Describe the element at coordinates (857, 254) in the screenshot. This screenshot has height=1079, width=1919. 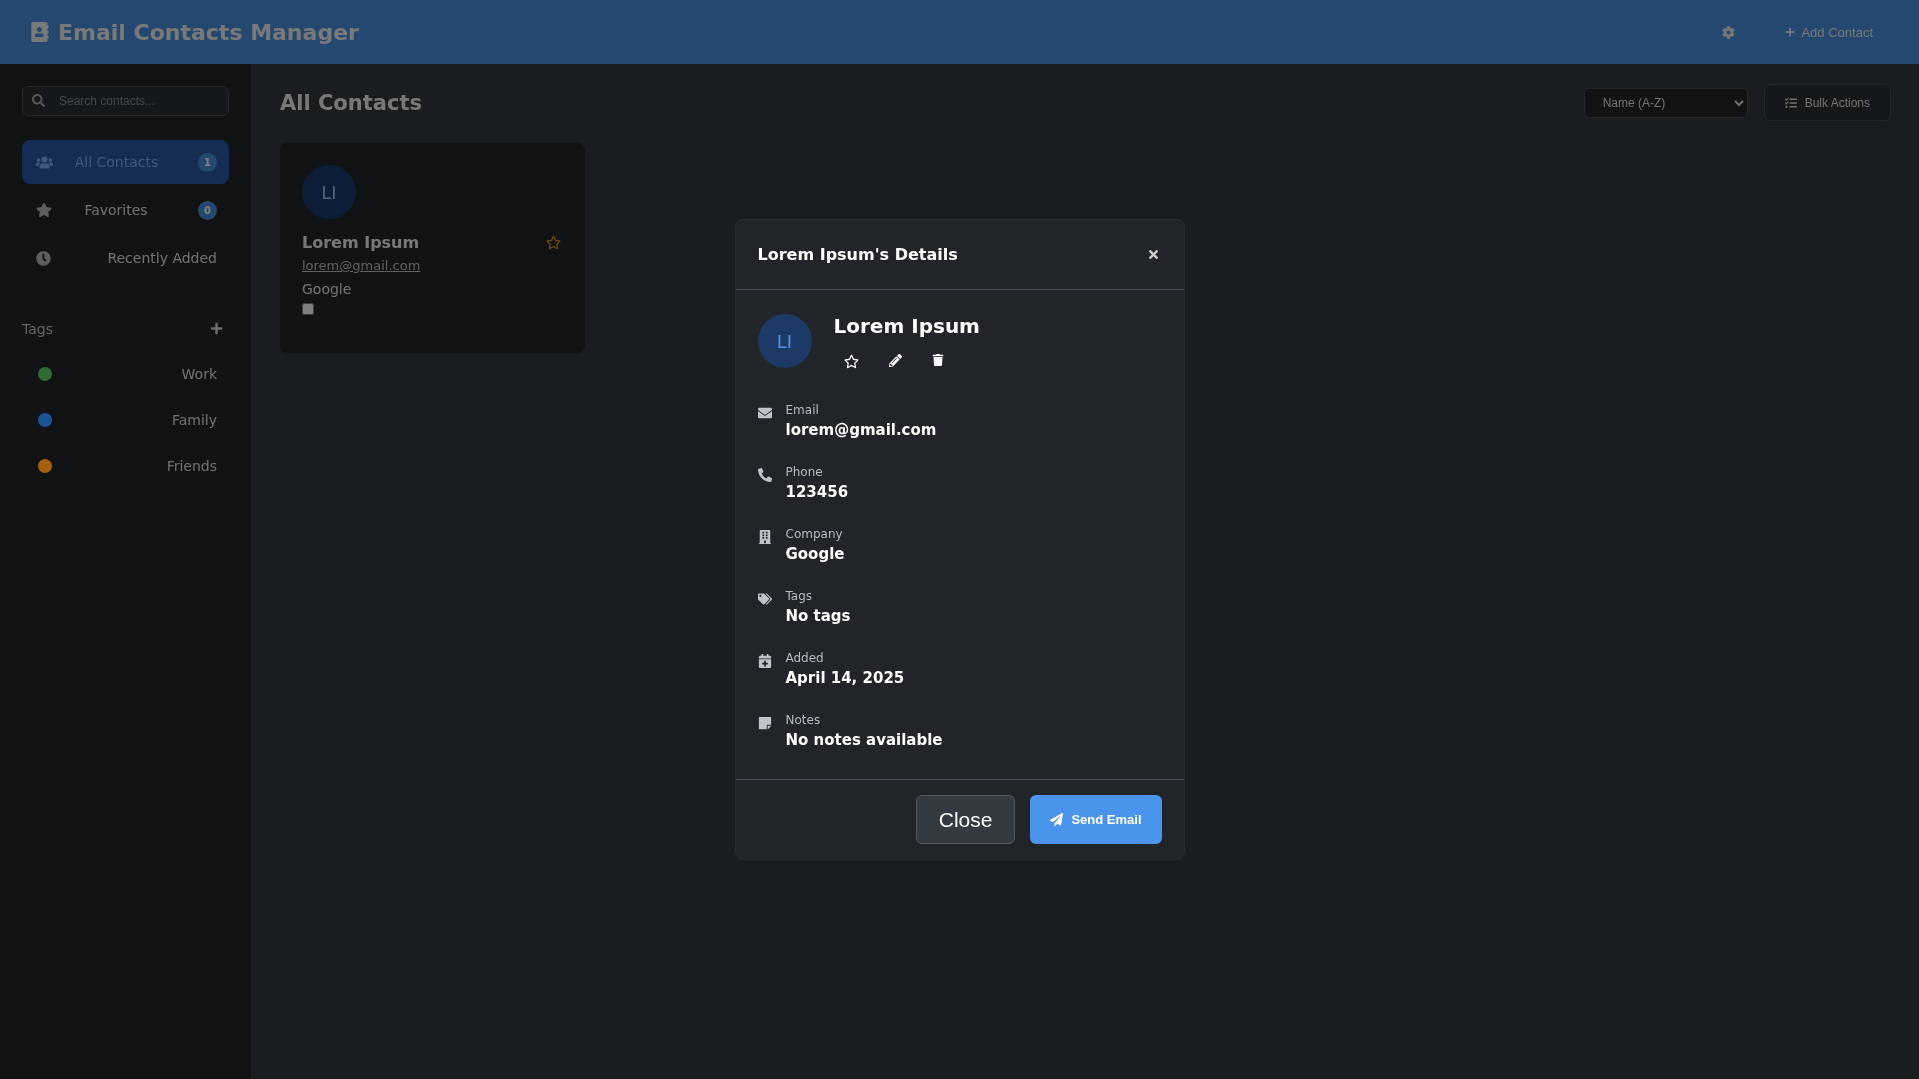
I see `dialog-title: Lorem Ipsum's Details` at that location.